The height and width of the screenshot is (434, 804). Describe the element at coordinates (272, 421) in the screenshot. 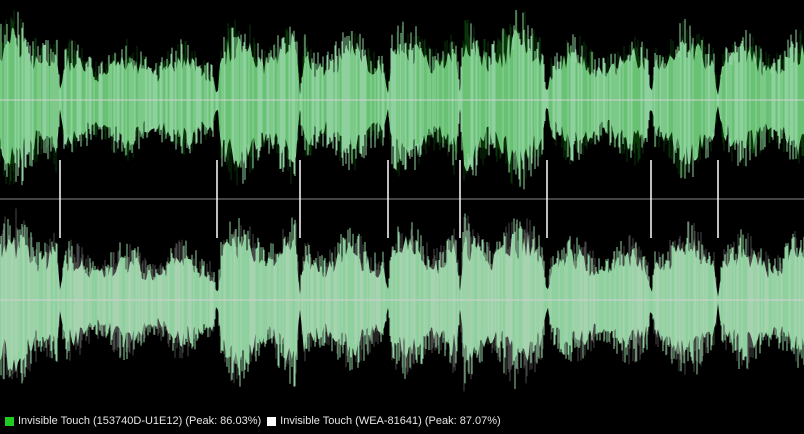

I see `track2-color-swatch` at that location.